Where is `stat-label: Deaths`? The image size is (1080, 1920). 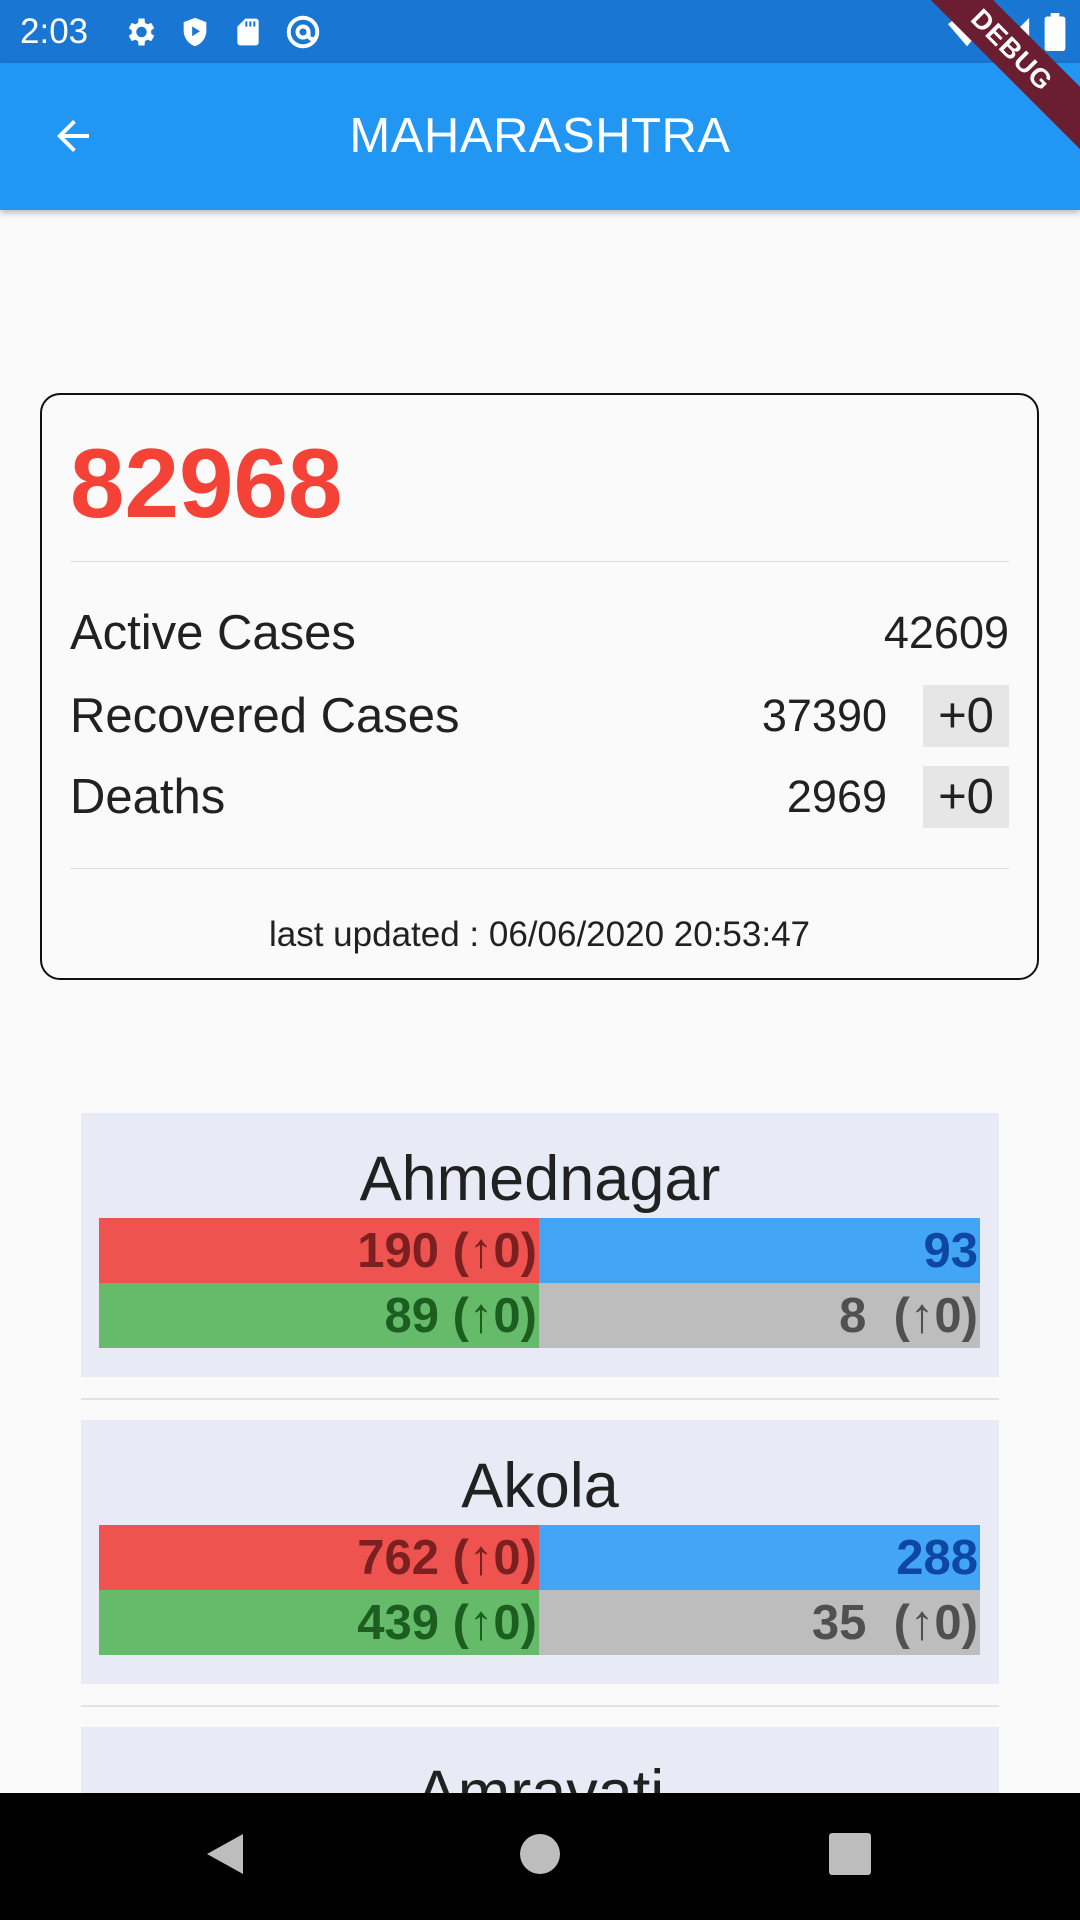
stat-label: Deaths is located at coordinates (148, 797).